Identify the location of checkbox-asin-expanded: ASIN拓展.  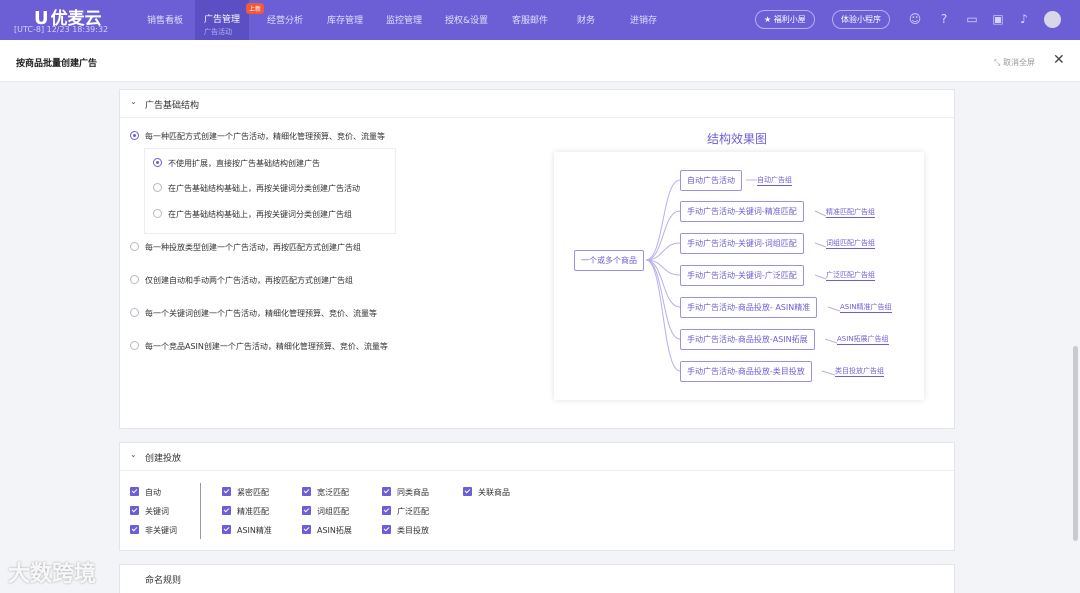
(327, 530).